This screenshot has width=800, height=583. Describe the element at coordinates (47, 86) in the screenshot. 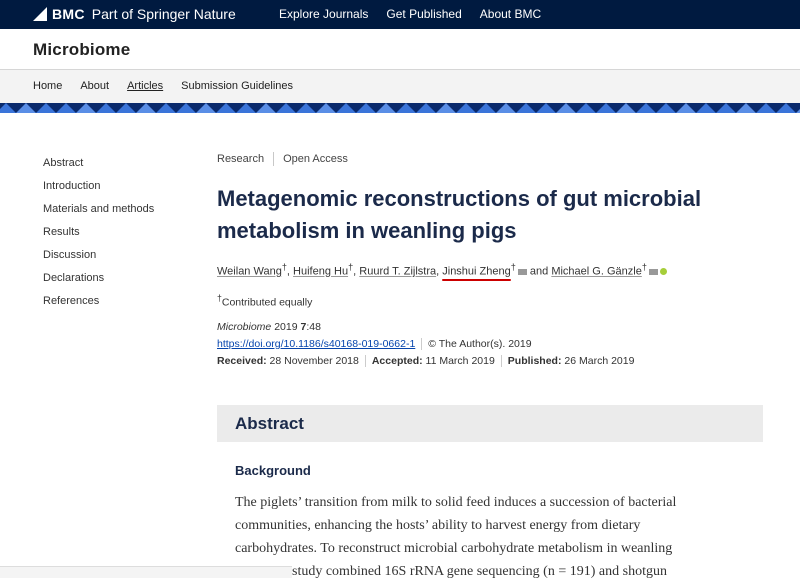

I see `nav-home: Home` at that location.